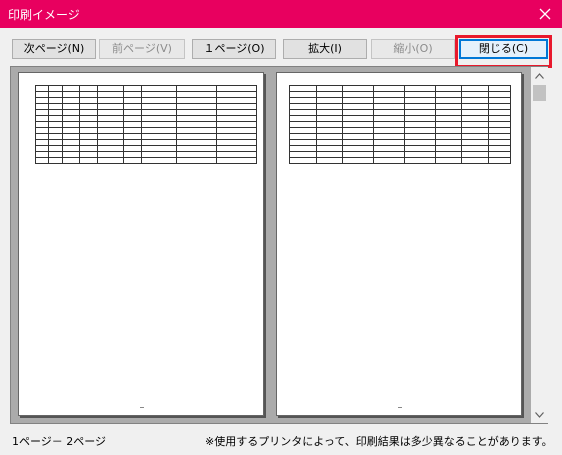 The height and width of the screenshot is (455, 562). I want to click on next-page-button: 次ページ(N), so click(54, 49).